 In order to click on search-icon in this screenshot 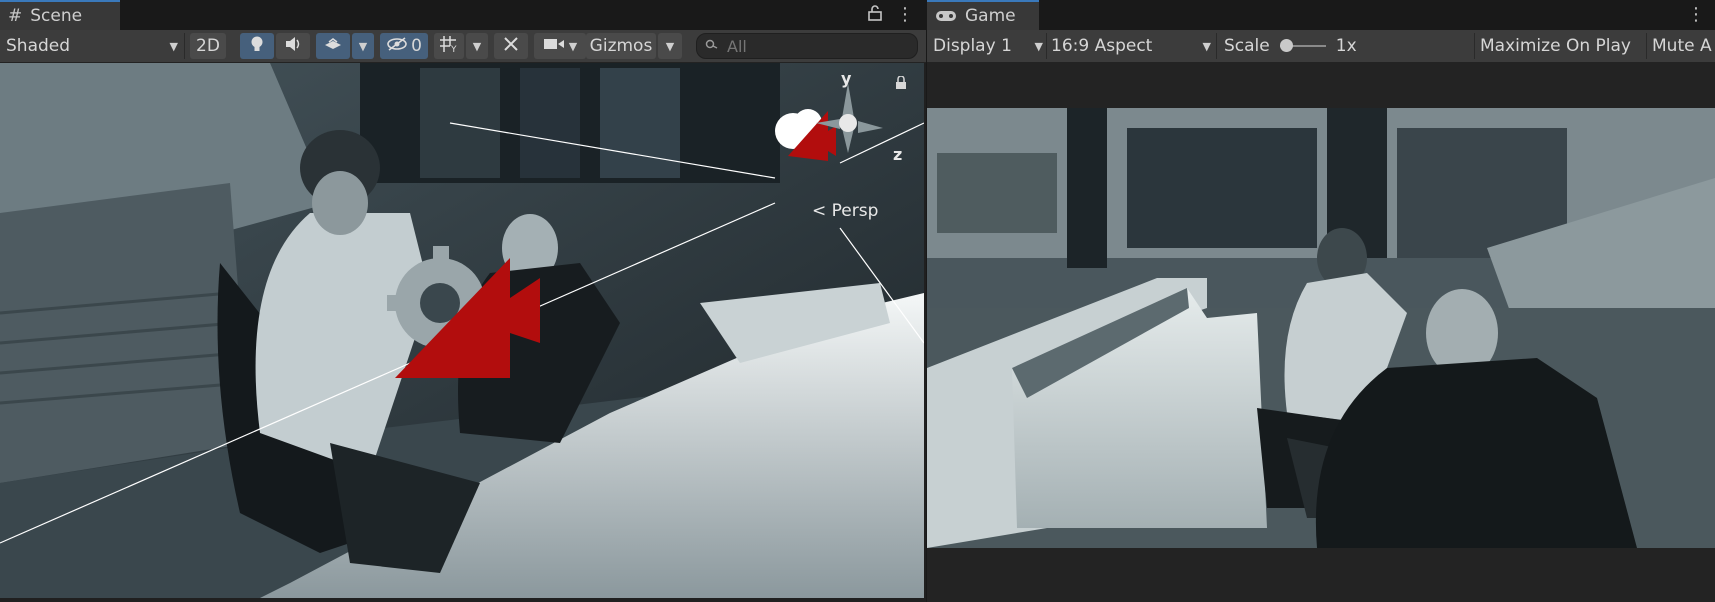, I will do `click(712, 46)`.